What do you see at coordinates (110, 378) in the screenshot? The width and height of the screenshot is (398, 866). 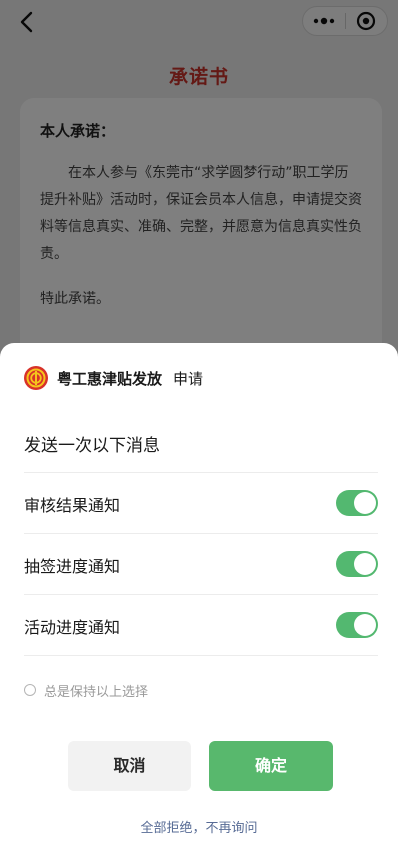 I see `app-name: 粤工惠津贴发放` at bounding box center [110, 378].